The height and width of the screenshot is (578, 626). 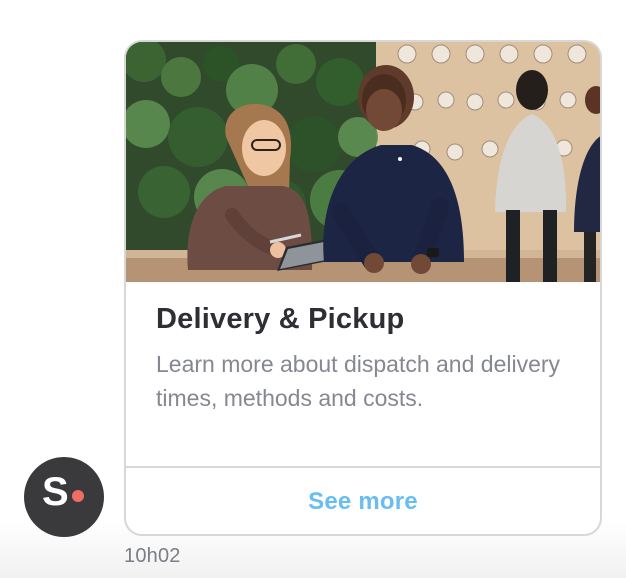 I want to click on card-title: Delivery & Pickup, so click(x=280, y=319).